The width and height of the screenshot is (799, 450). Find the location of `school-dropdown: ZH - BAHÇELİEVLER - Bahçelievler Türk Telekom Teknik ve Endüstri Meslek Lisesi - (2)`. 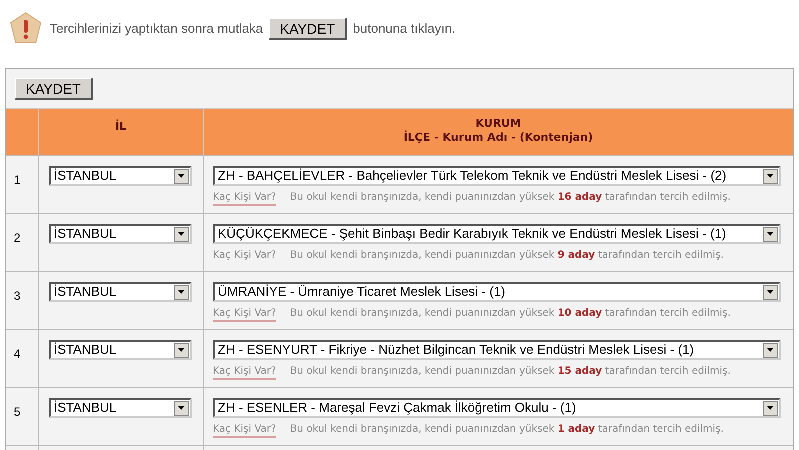

school-dropdown: ZH - BAHÇELİEVLER - Bahçelievler Türk Telekom Teknik ve Endüstri Meslek Lisesi - (2) is located at coordinates (497, 176).